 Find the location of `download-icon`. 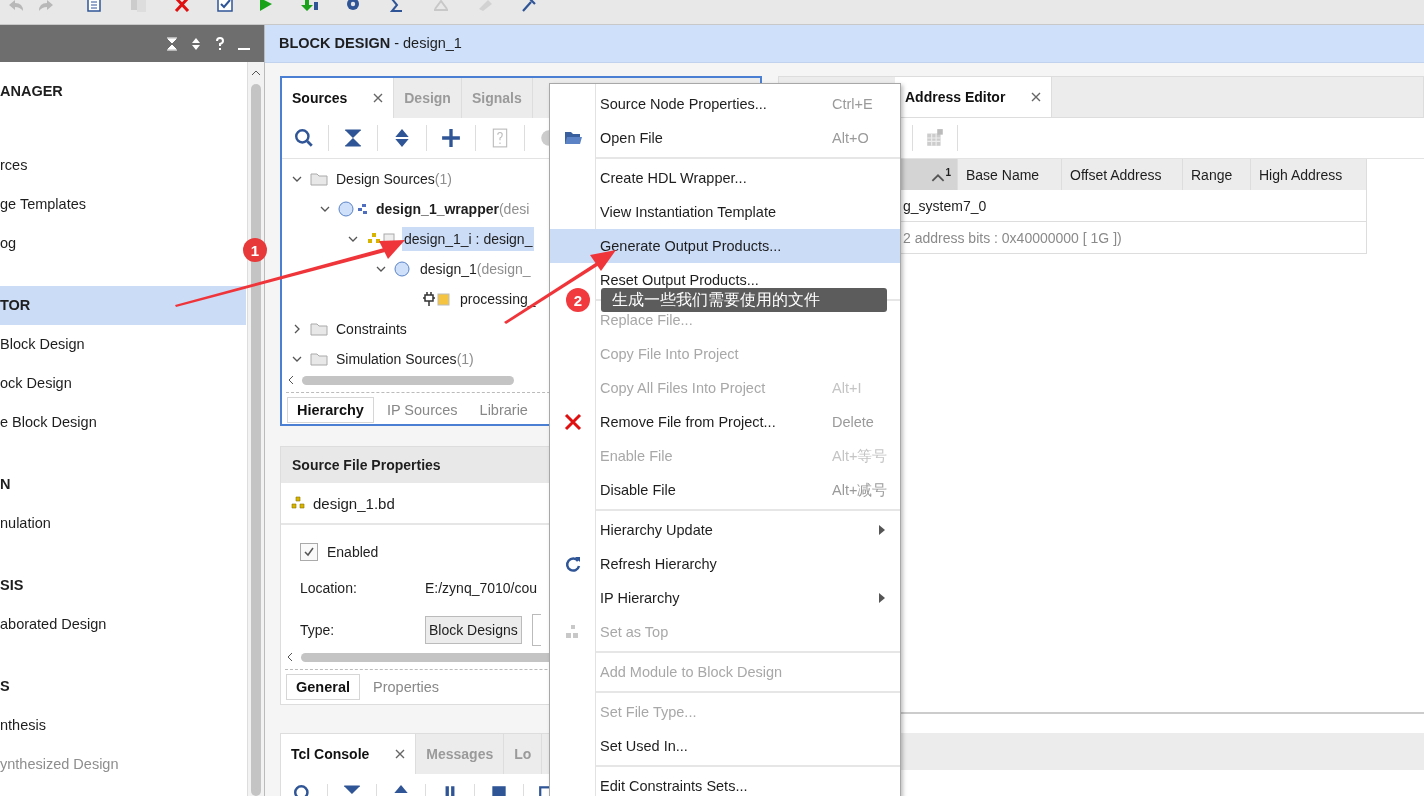

download-icon is located at coordinates (309, 6).